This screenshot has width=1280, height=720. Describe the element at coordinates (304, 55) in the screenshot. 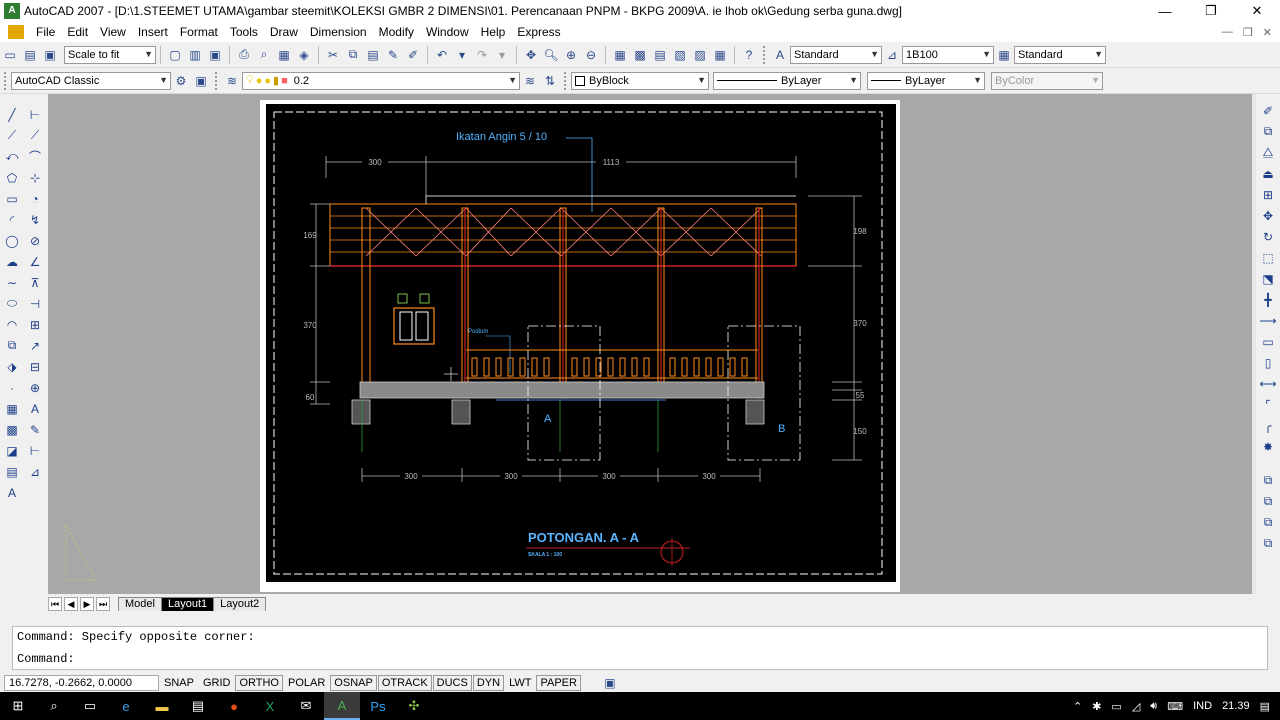

I see `3d-dwf-icon: ◈` at that location.